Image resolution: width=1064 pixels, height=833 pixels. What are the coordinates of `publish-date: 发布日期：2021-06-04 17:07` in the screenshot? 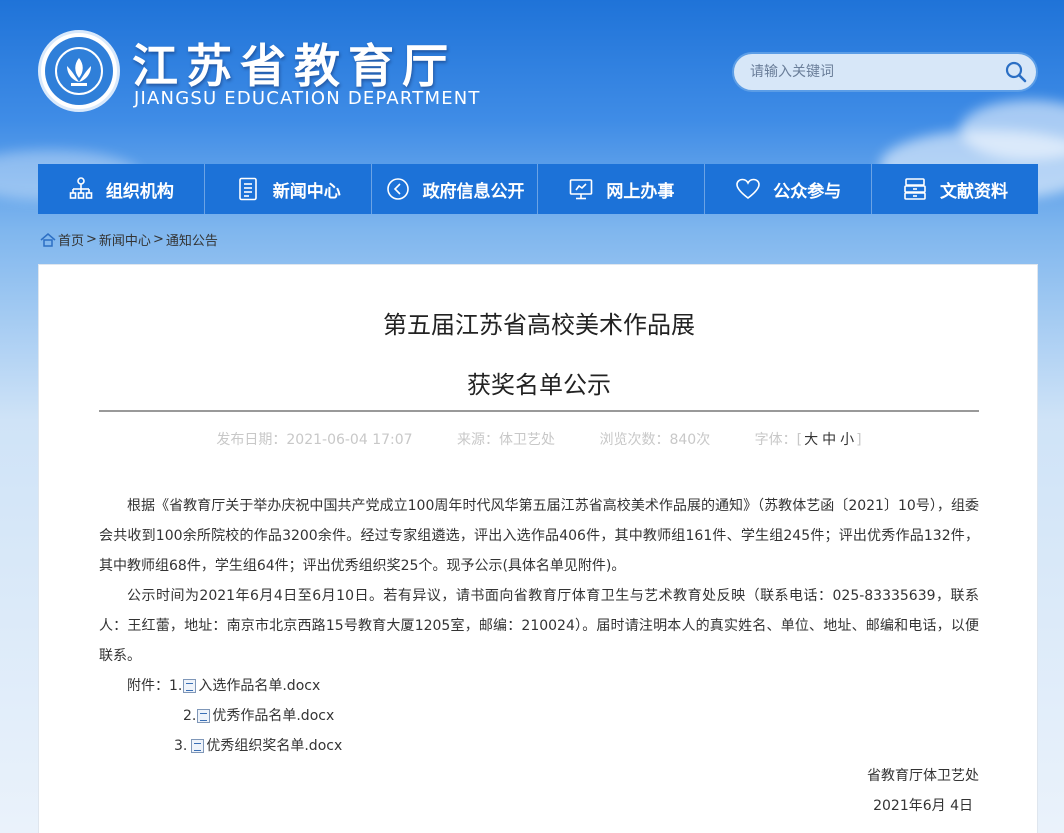 It's located at (314, 440).